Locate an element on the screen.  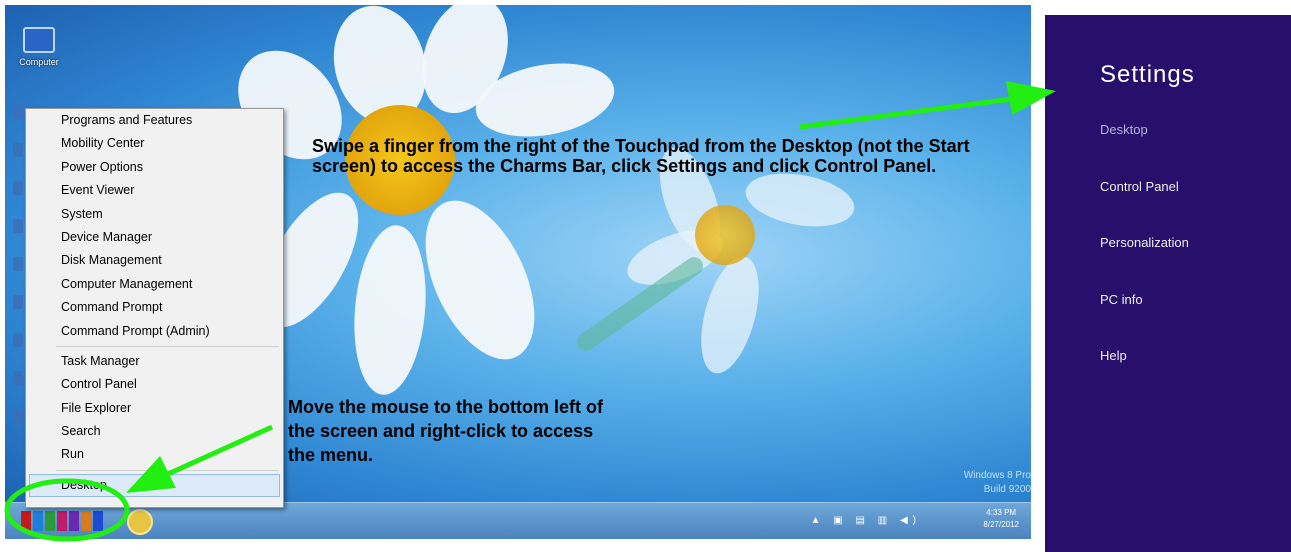
arrow-to-start-head is located at coordinates (151, 474).